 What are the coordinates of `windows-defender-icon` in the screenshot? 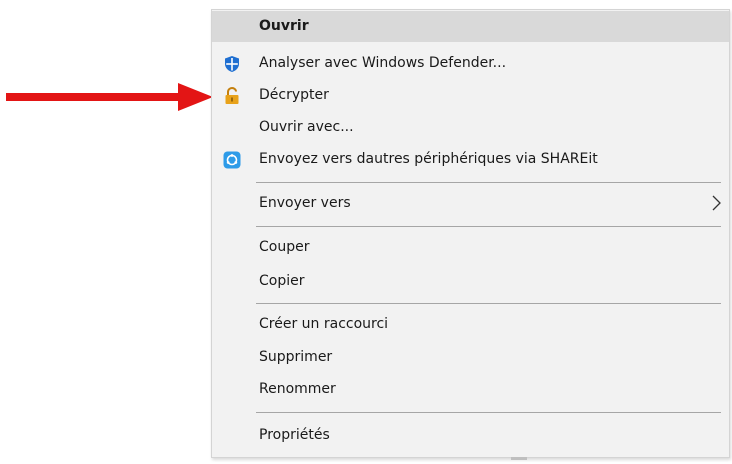 It's located at (232, 64).